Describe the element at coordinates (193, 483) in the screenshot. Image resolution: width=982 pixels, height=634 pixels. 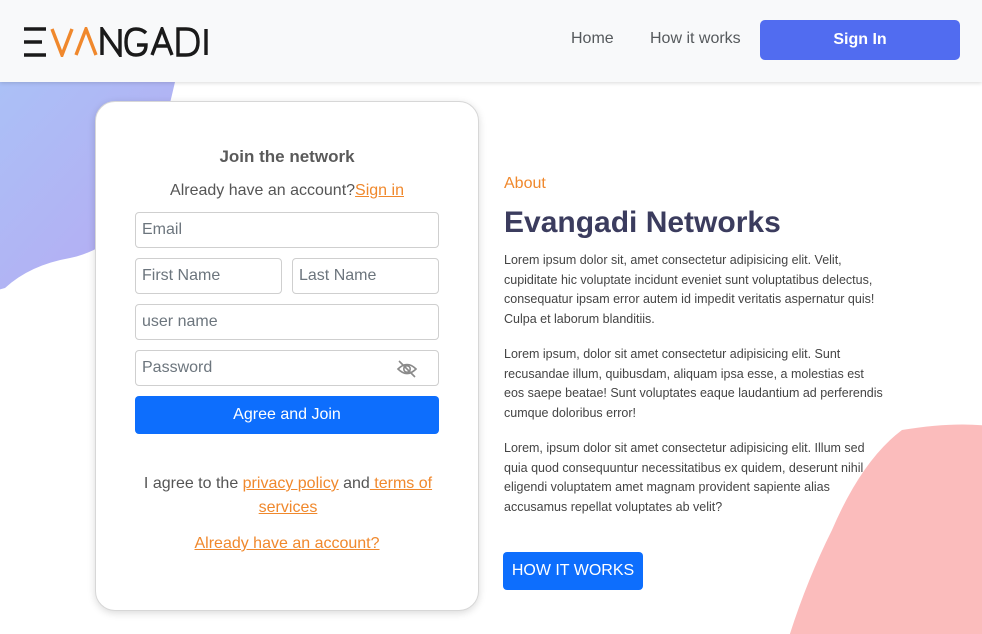
I see `agree-prefix-text: I agree to the` at that location.